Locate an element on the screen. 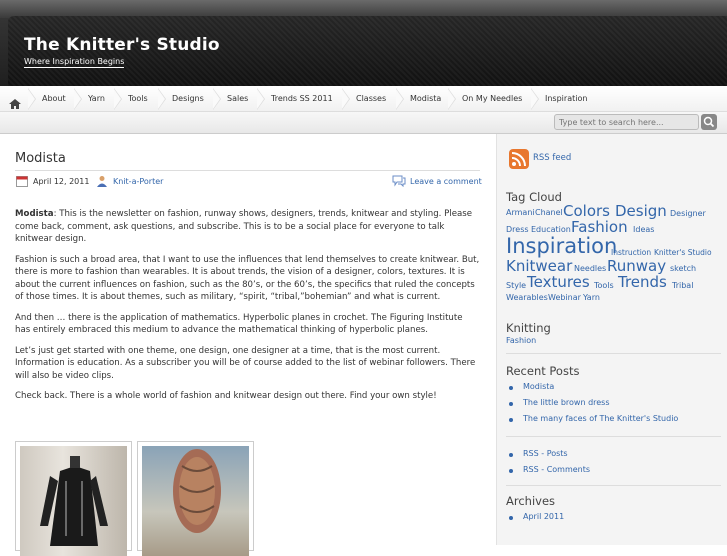 The width and height of the screenshot is (727, 556). nav-item-tools: Tools is located at coordinates (138, 99).